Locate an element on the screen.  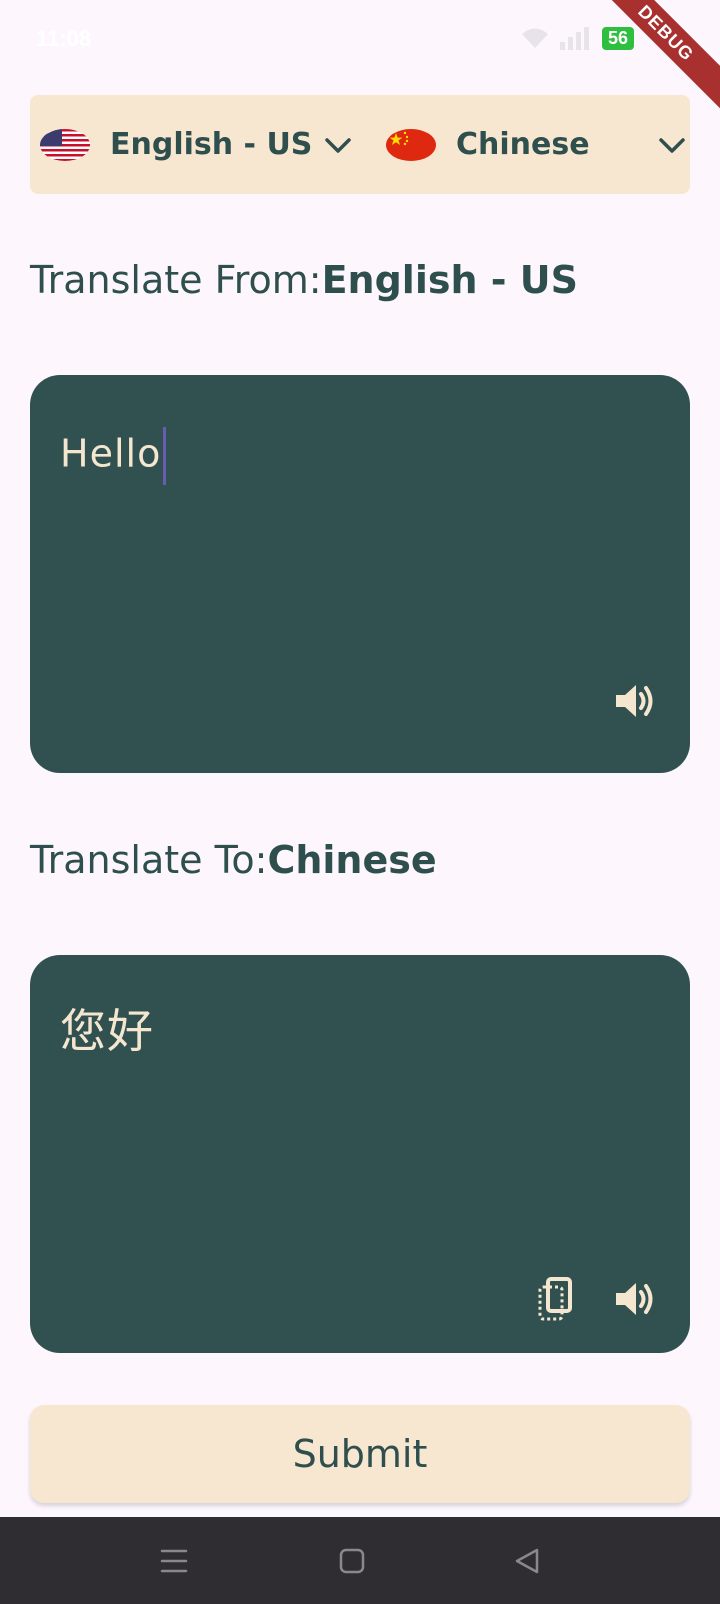
translate-from-label: Translate From:English - US is located at coordinates (304, 280).